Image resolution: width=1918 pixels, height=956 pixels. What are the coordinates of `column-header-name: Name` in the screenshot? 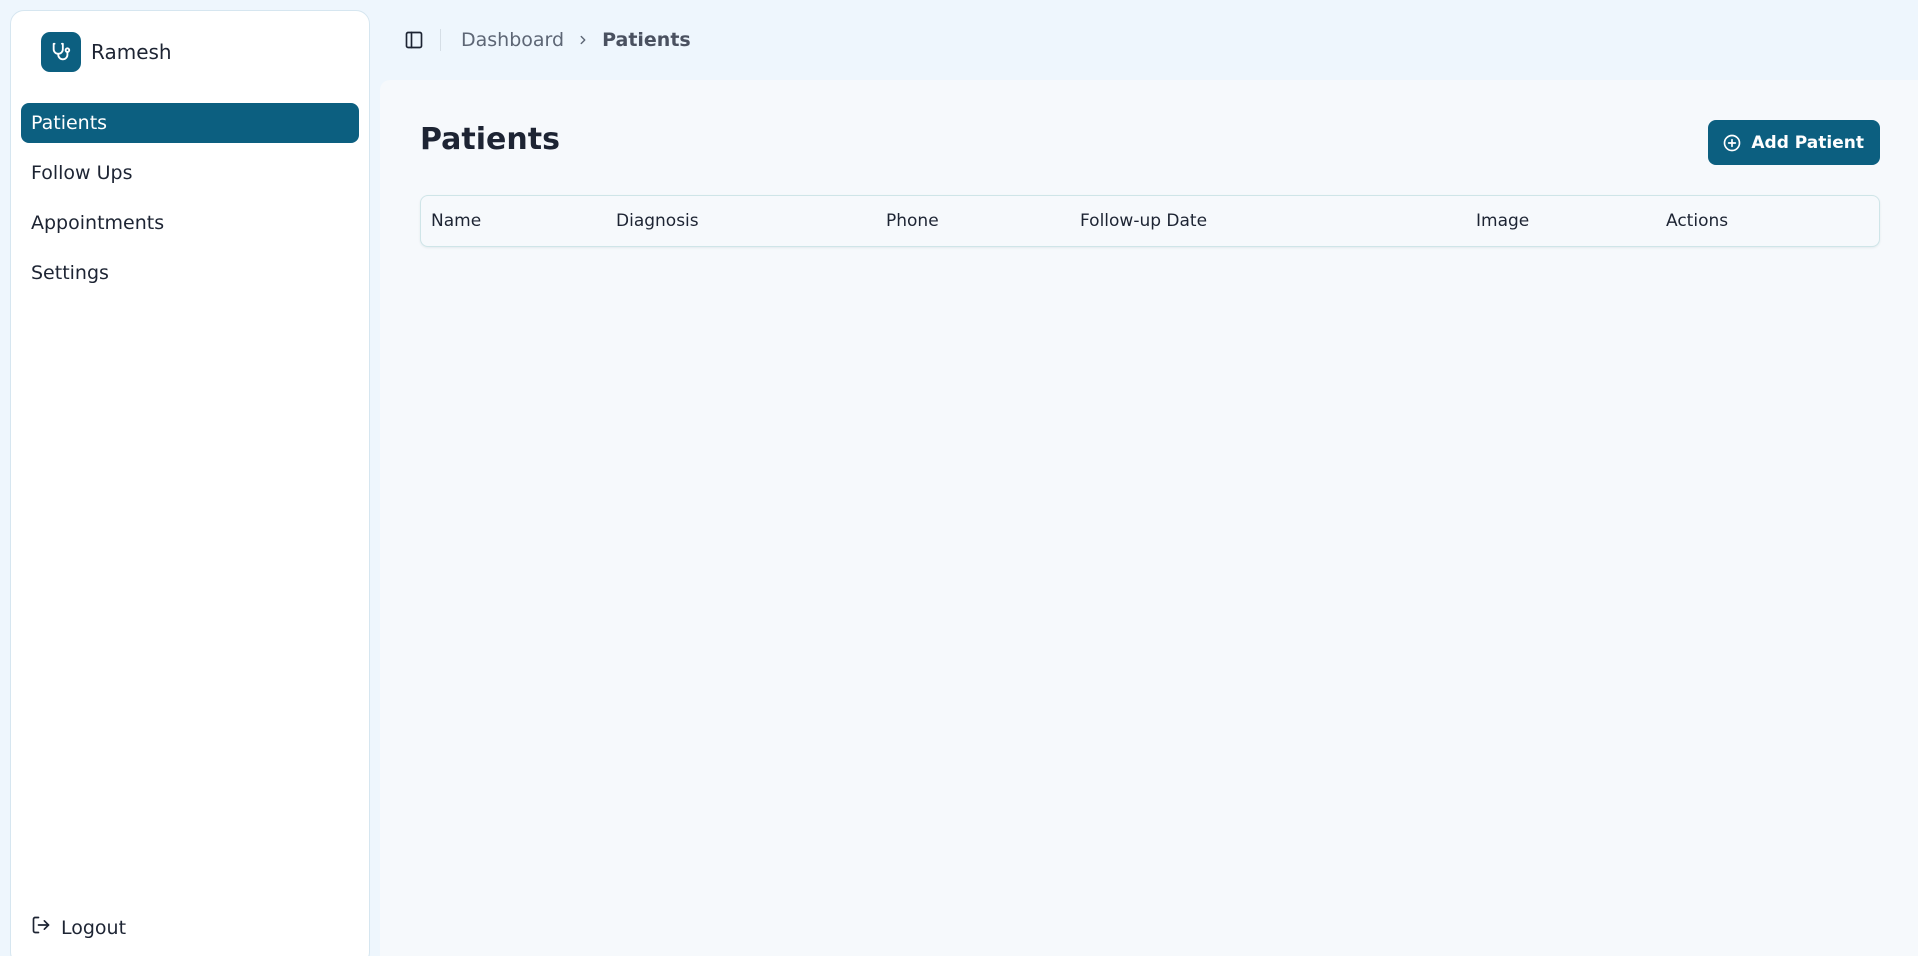 It's located at (456, 221).